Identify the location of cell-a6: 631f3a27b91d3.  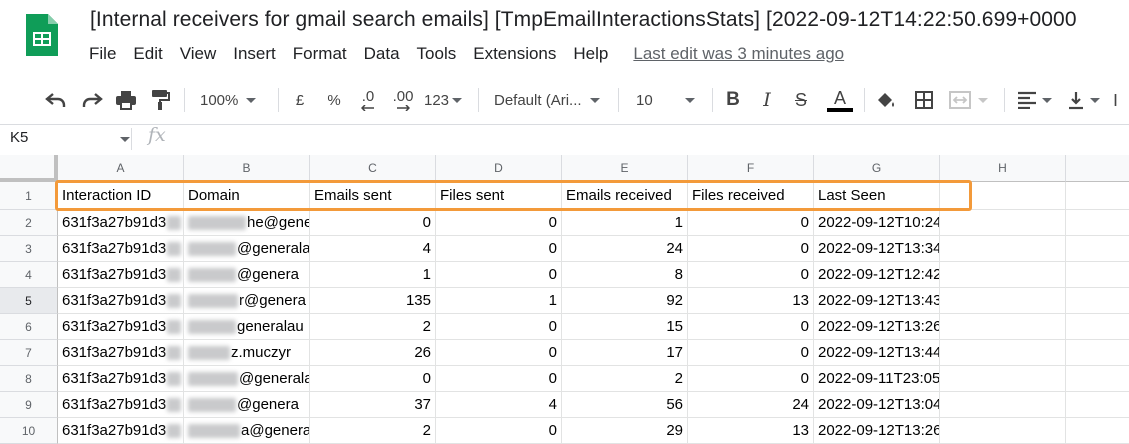
(121, 327).